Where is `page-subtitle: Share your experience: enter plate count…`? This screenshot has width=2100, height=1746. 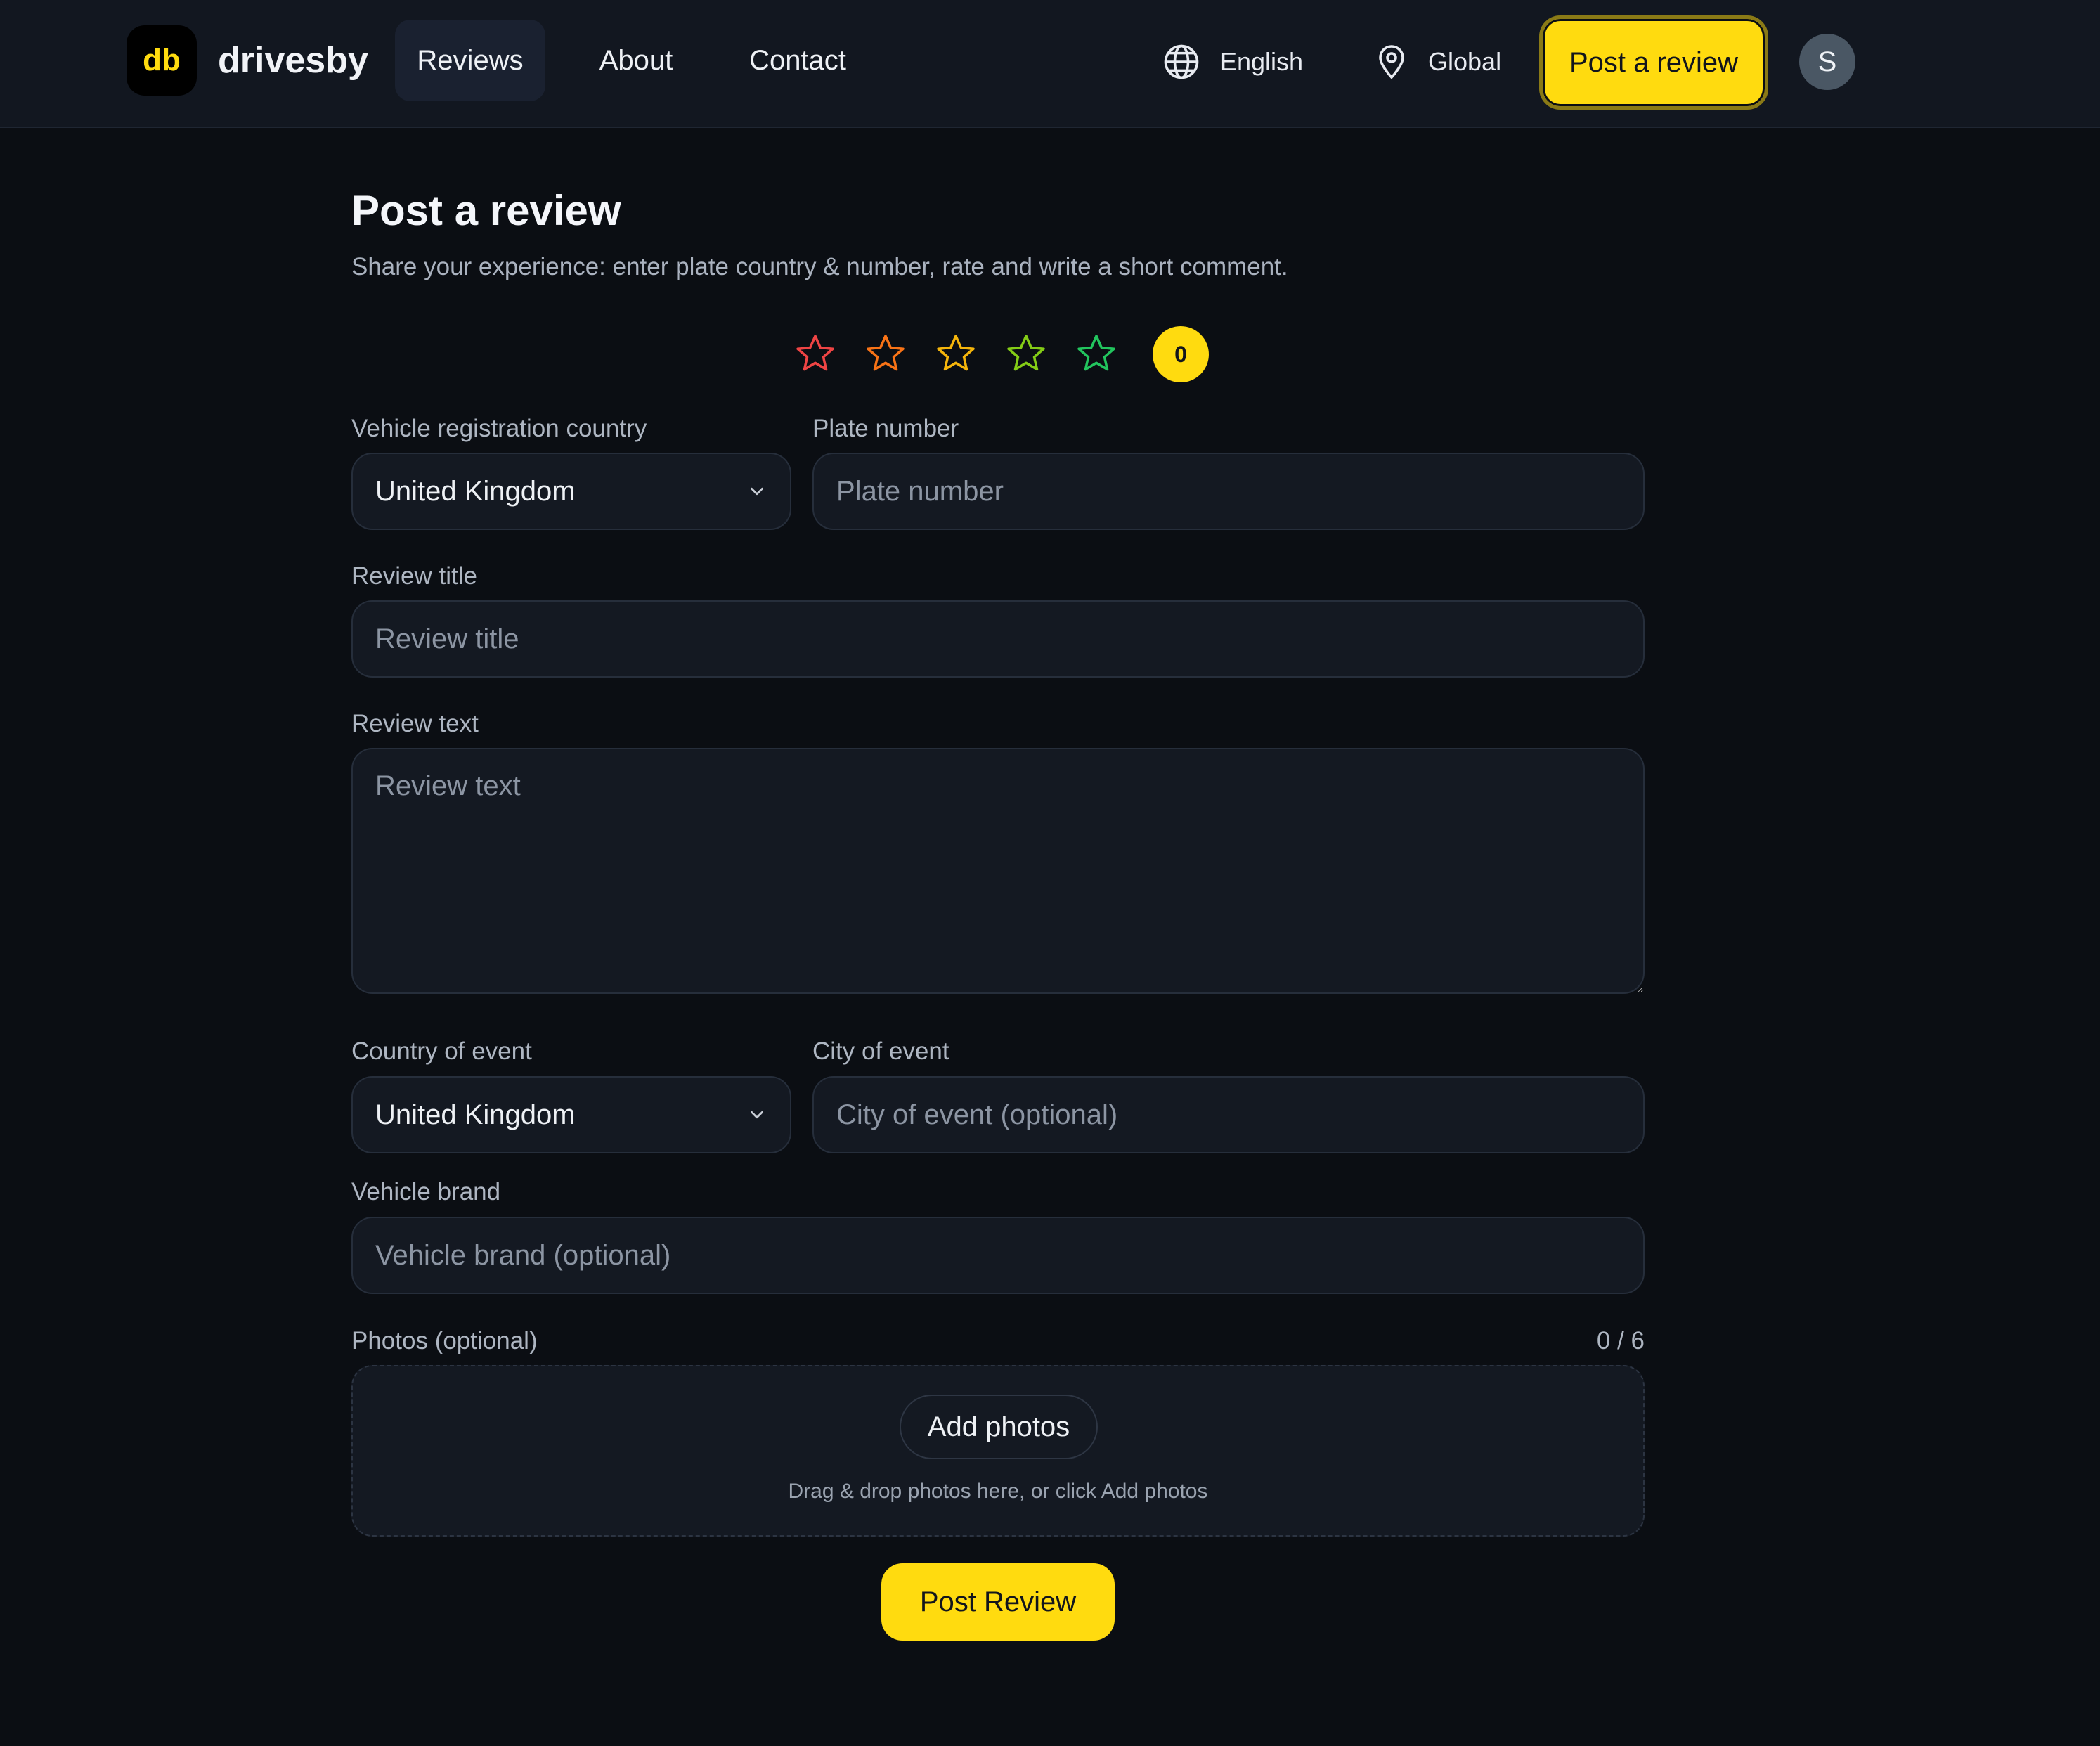 page-subtitle: Share your experience: enter plate count… is located at coordinates (819, 266).